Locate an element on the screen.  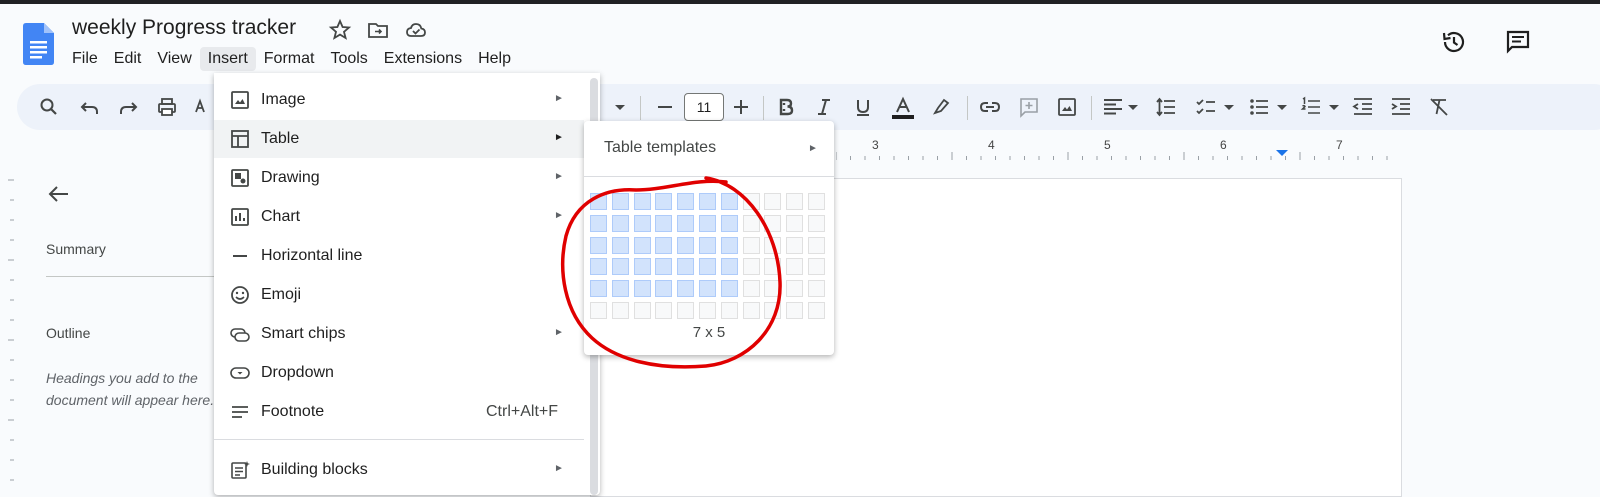
menu-tools: Tools is located at coordinates (348, 59).